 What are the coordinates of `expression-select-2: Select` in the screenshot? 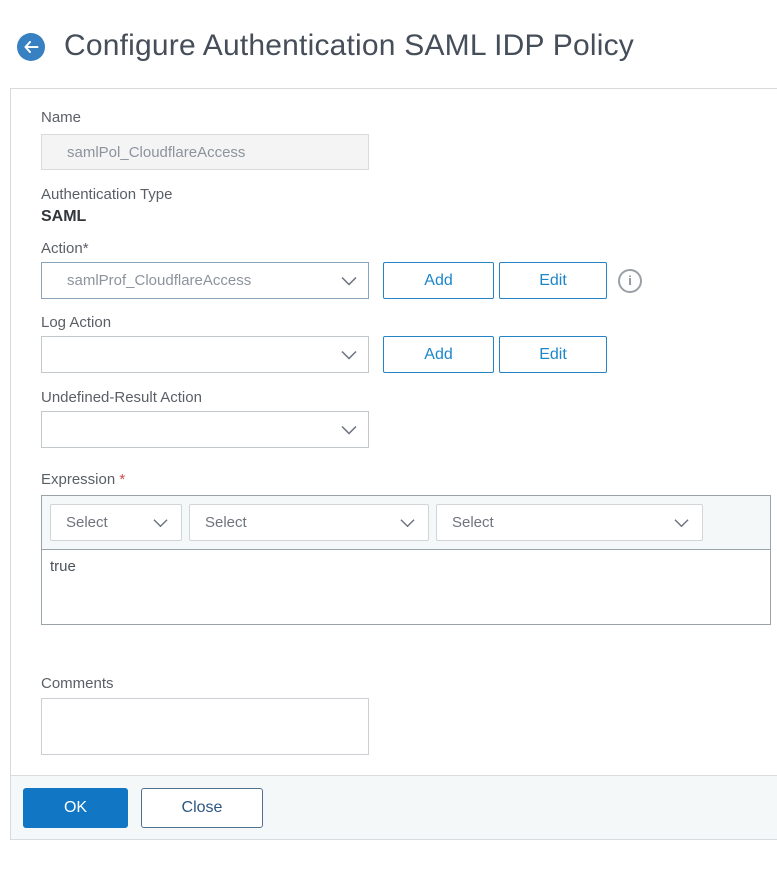 It's located at (309, 522).